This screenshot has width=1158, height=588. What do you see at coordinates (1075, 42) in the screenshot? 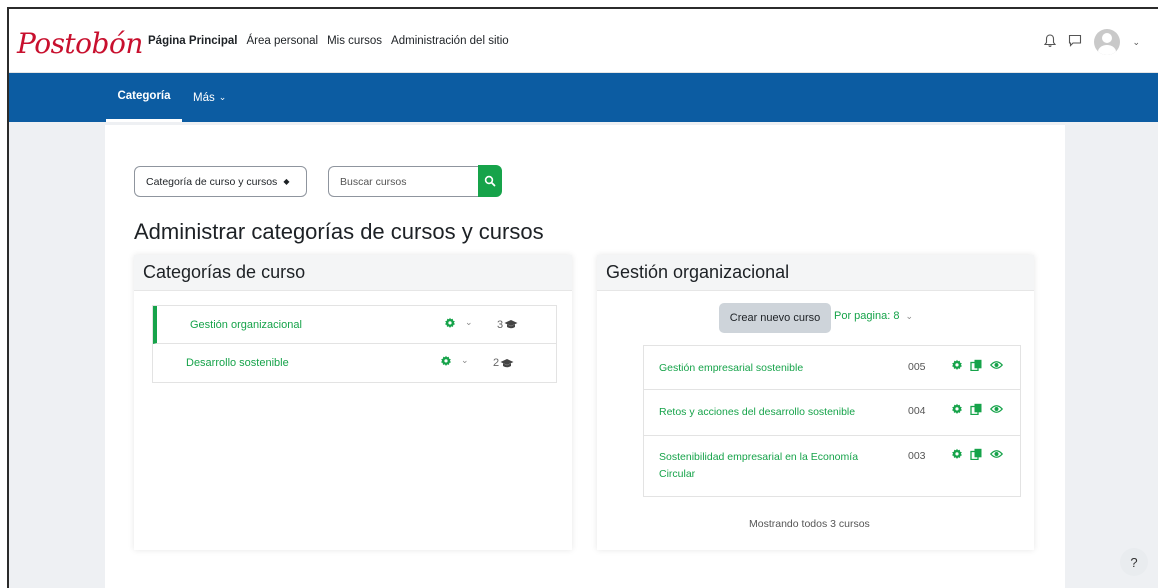
I see `chat-icon` at bounding box center [1075, 42].